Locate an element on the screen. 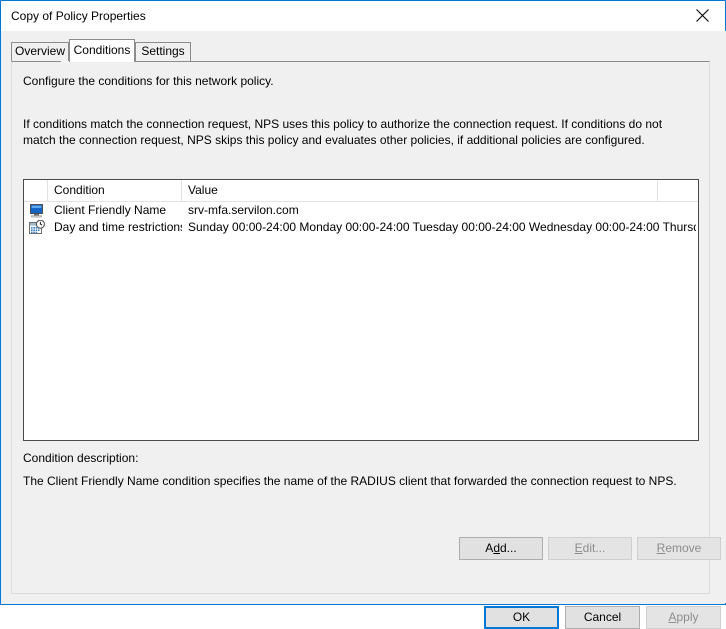 The image size is (726, 629). tab-conditions: Conditions is located at coordinates (102, 50).